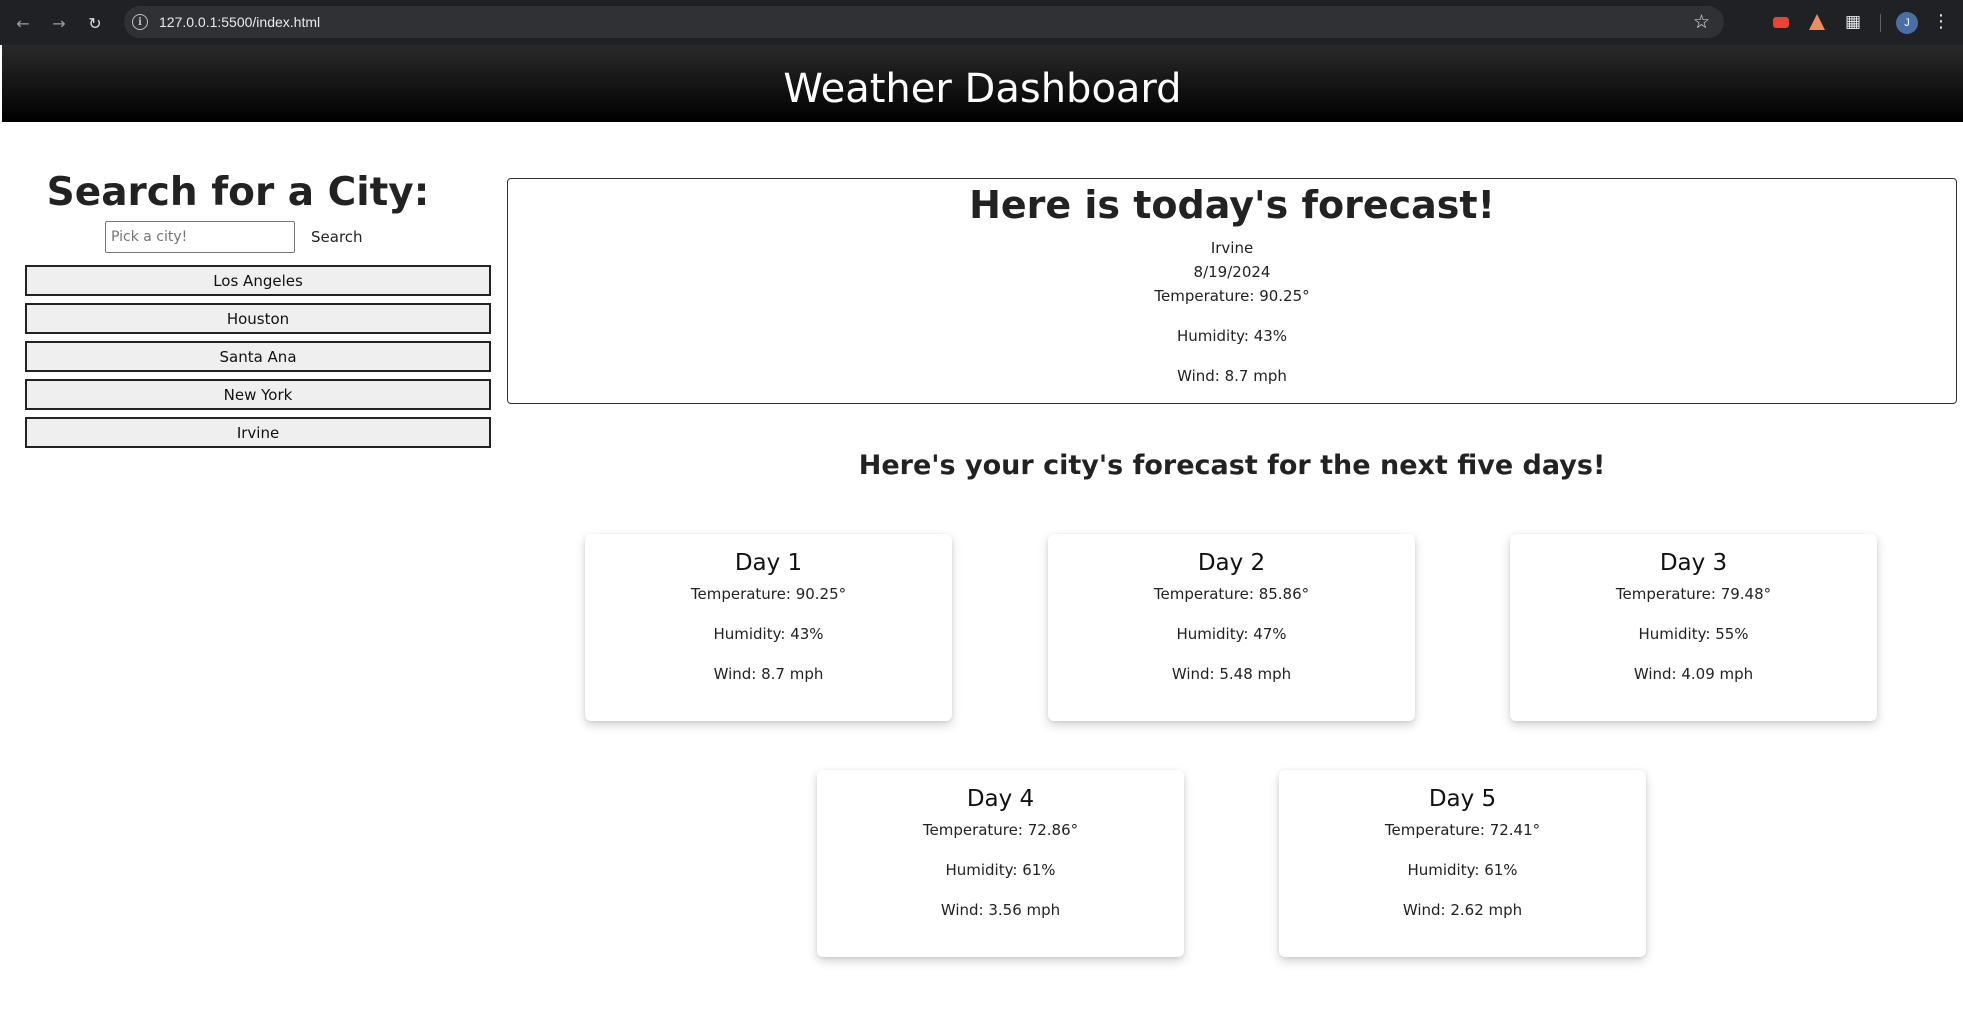 Image resolution: width=1963 pixels, height=1019 pixels. What do you see at coordinates (1693, 634) in the screenshot?
I see `day-humidity: Humidity: 55%` at bounding box center [1693, 634].